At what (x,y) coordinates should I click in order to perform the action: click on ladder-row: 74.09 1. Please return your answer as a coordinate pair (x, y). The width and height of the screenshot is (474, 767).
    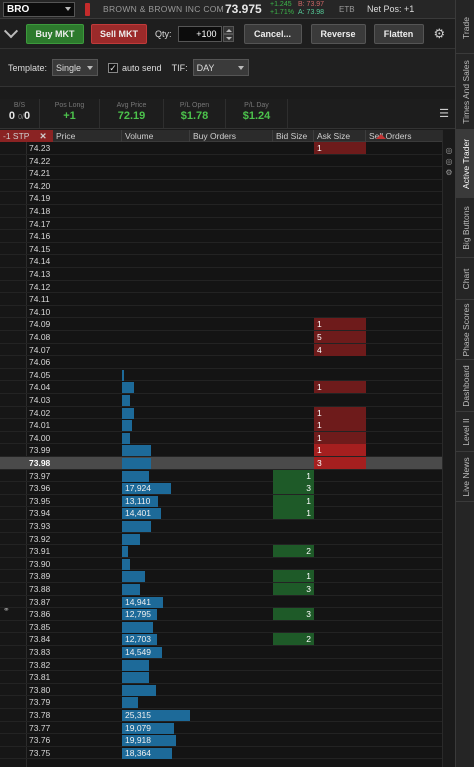
    Looking at the image, I should click on (227, 324).